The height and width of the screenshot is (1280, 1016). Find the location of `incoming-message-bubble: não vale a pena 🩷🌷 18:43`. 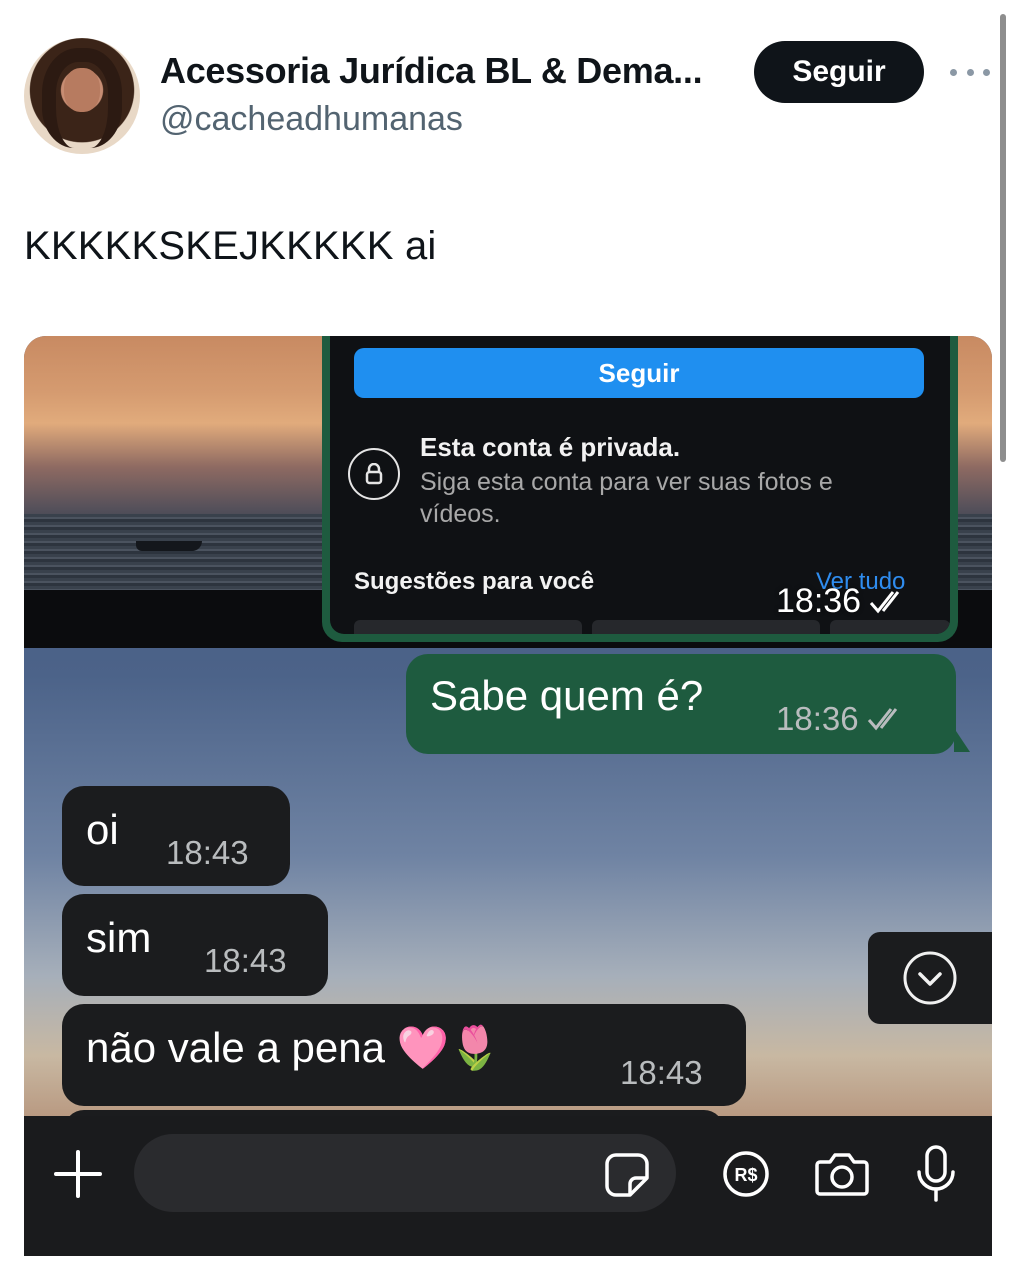

incoming-message-bubble: não vale a pena 🩷🌷 18:43 is located at coordinates (404, 1055).